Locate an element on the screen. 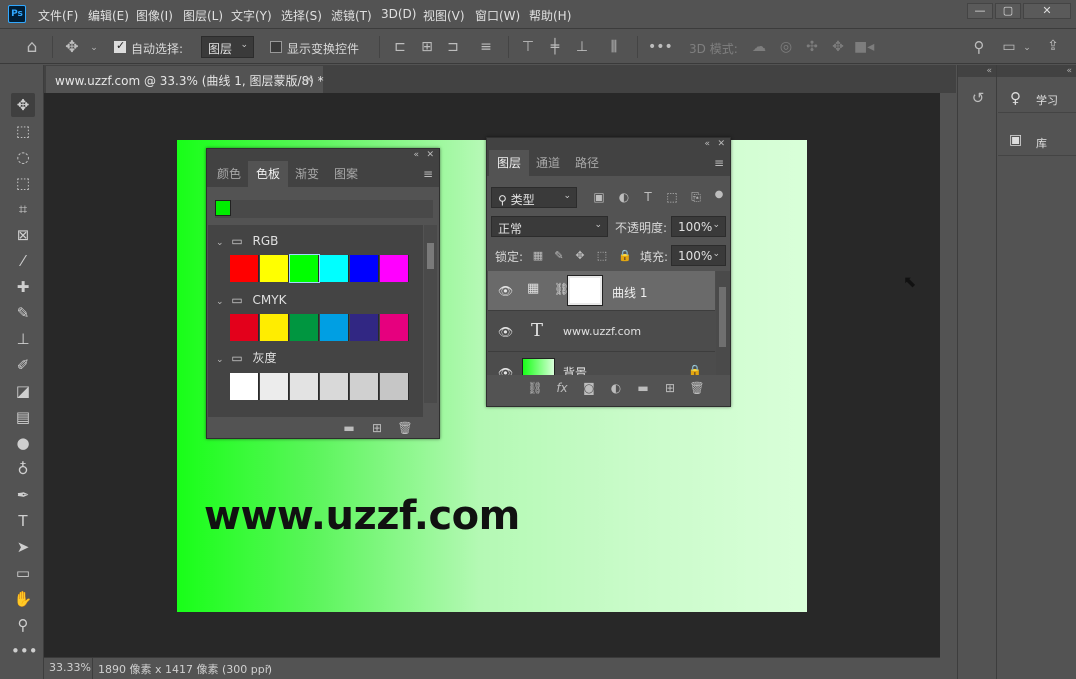 The image size is (1076, 679). filter-type-icon: T is located at coordinates (648, 197).